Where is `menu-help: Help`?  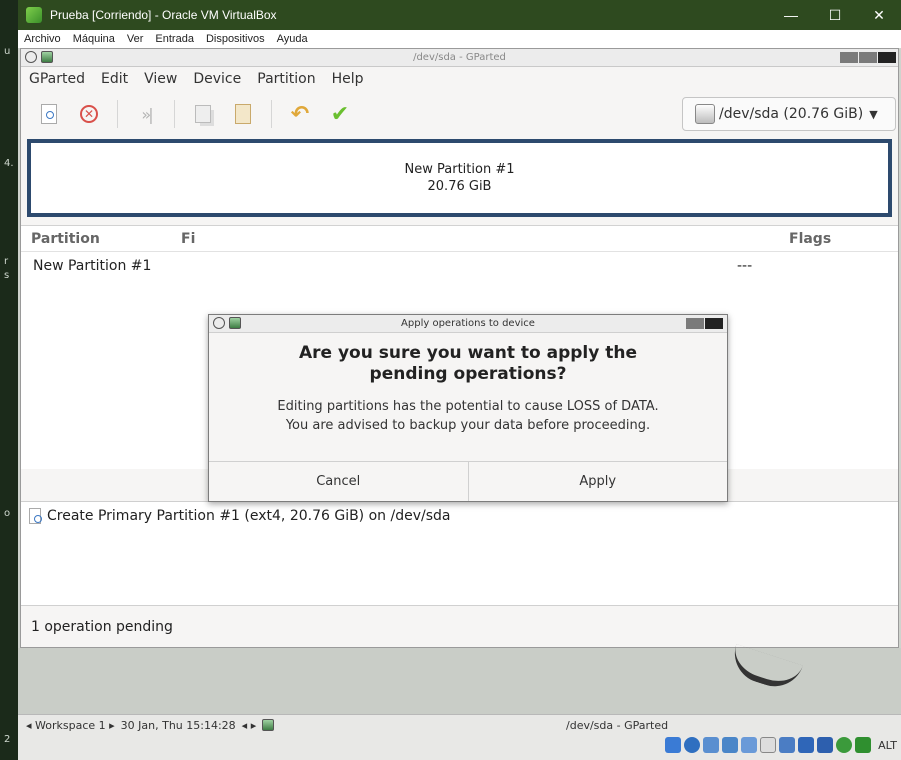 menu-help: Help is located at coordinates (348, 79).